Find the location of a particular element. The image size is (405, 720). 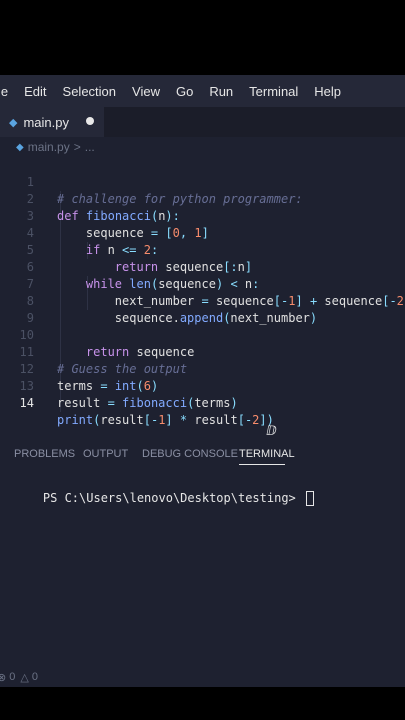

code-line: 5 return sequence[:n] is located at coordinates (202, 249).